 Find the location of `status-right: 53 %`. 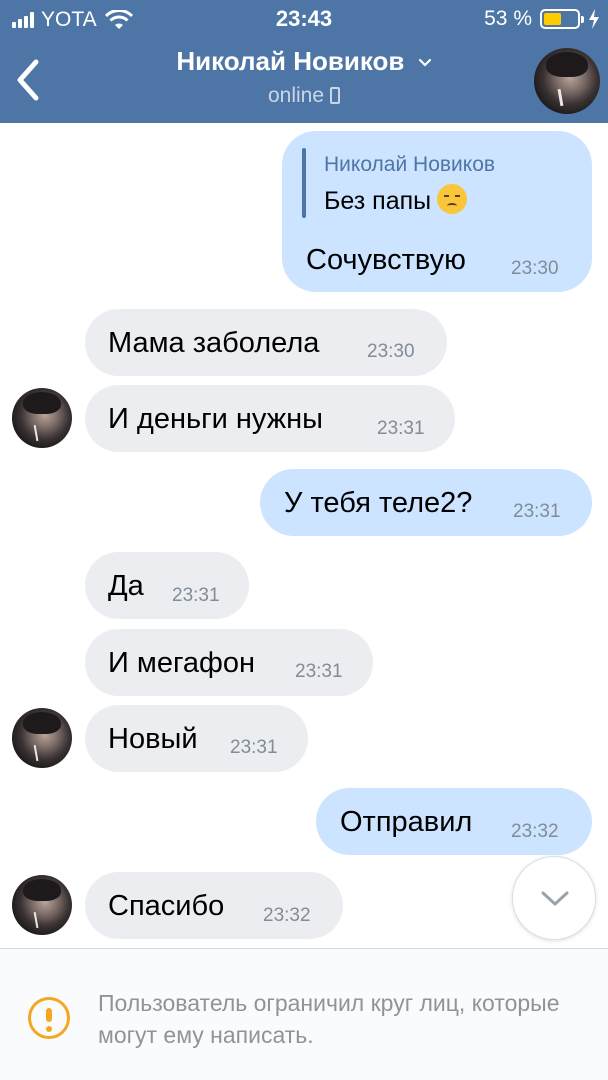

status-right: 53 % is located at coordinates (542, 19).